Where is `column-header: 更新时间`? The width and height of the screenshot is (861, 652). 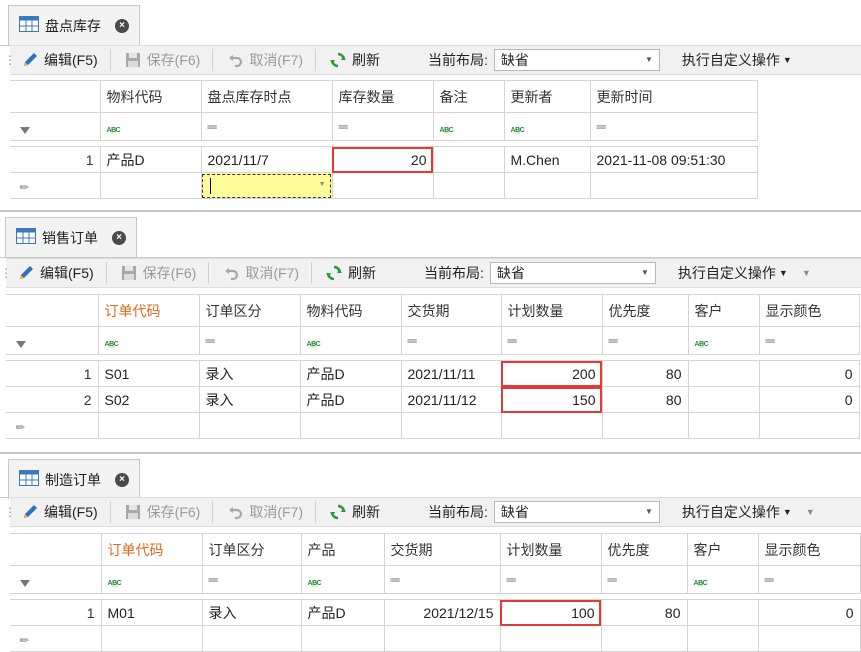 column-header: 更新时间 is located at coordinates (673, 96).